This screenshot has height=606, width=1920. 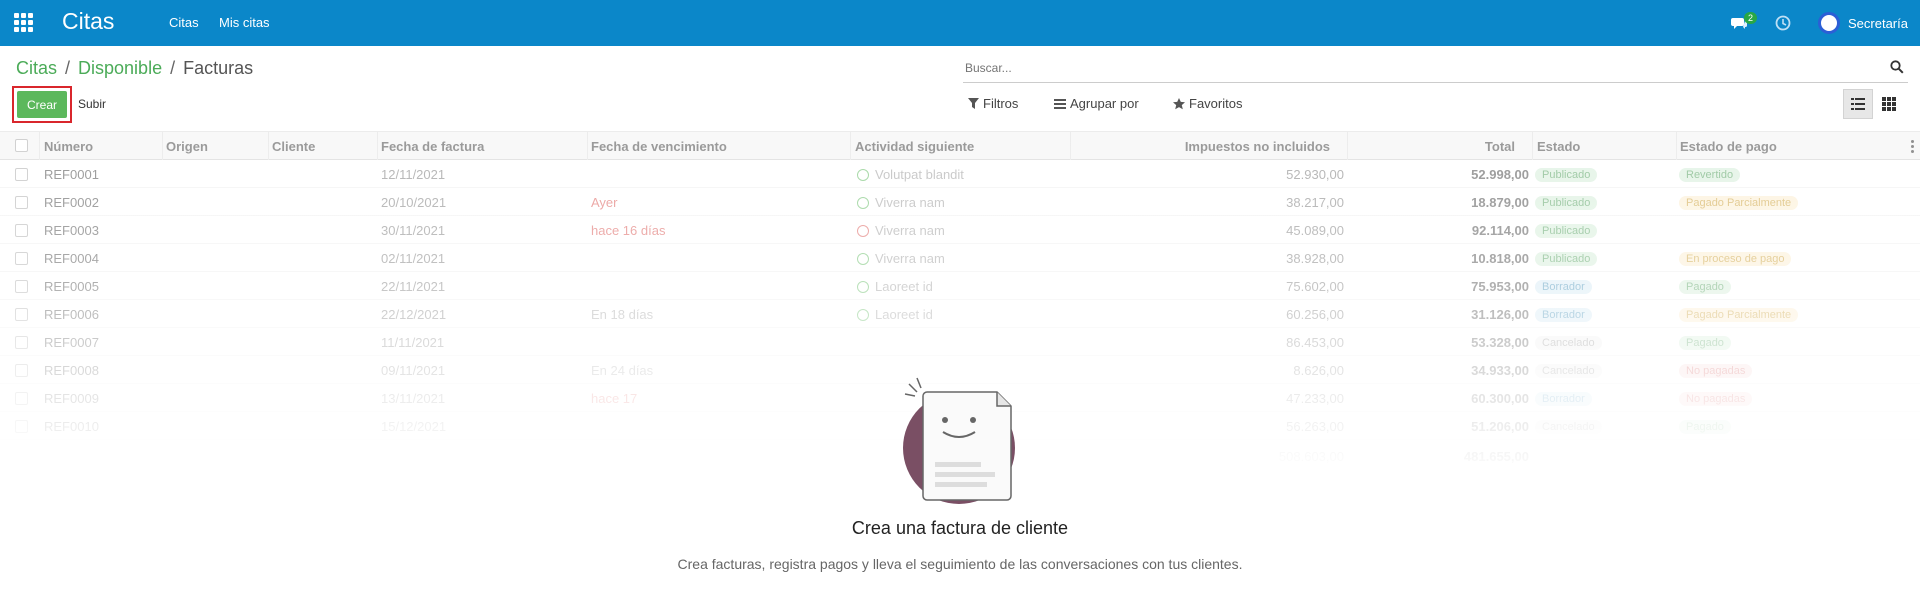 I want to click on kanban-view-button, so click(x=1889, y=104).